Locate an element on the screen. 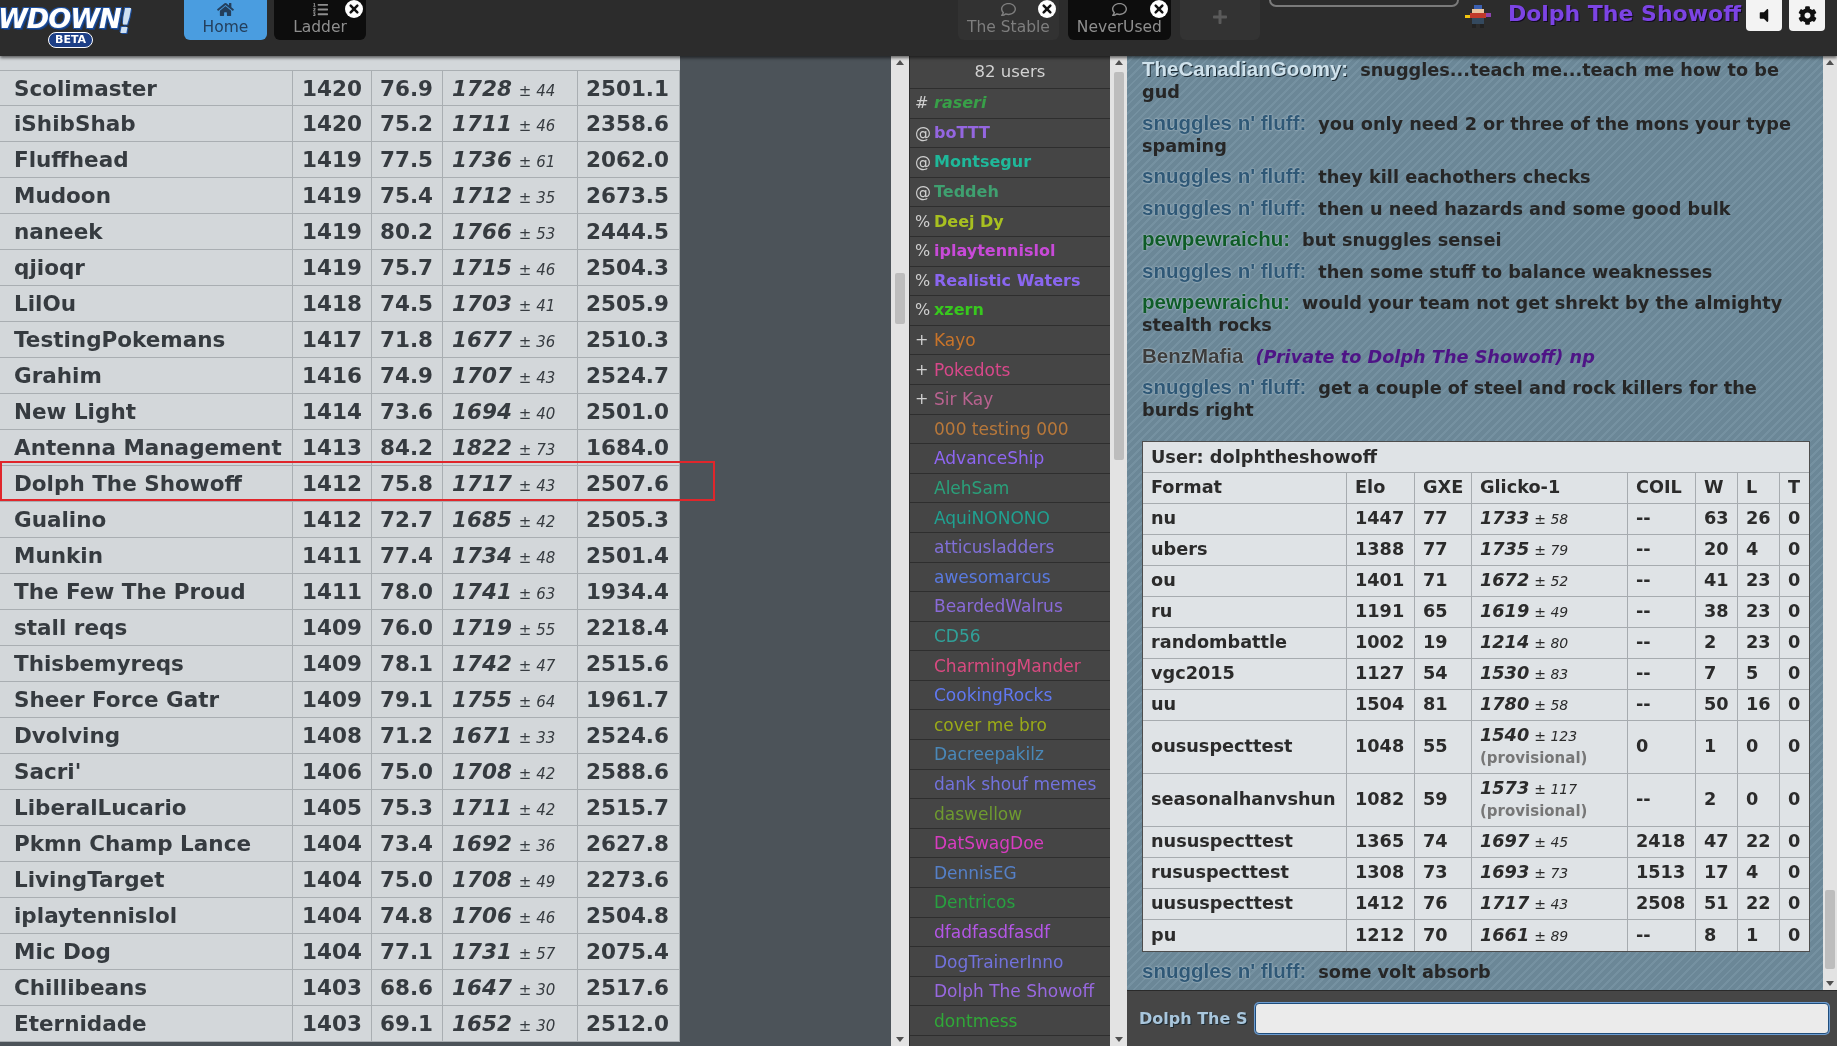 The width and height of the screenshot is (1837, 1046). user-name: dank shouf memes is located at coordinates (1015, 783).